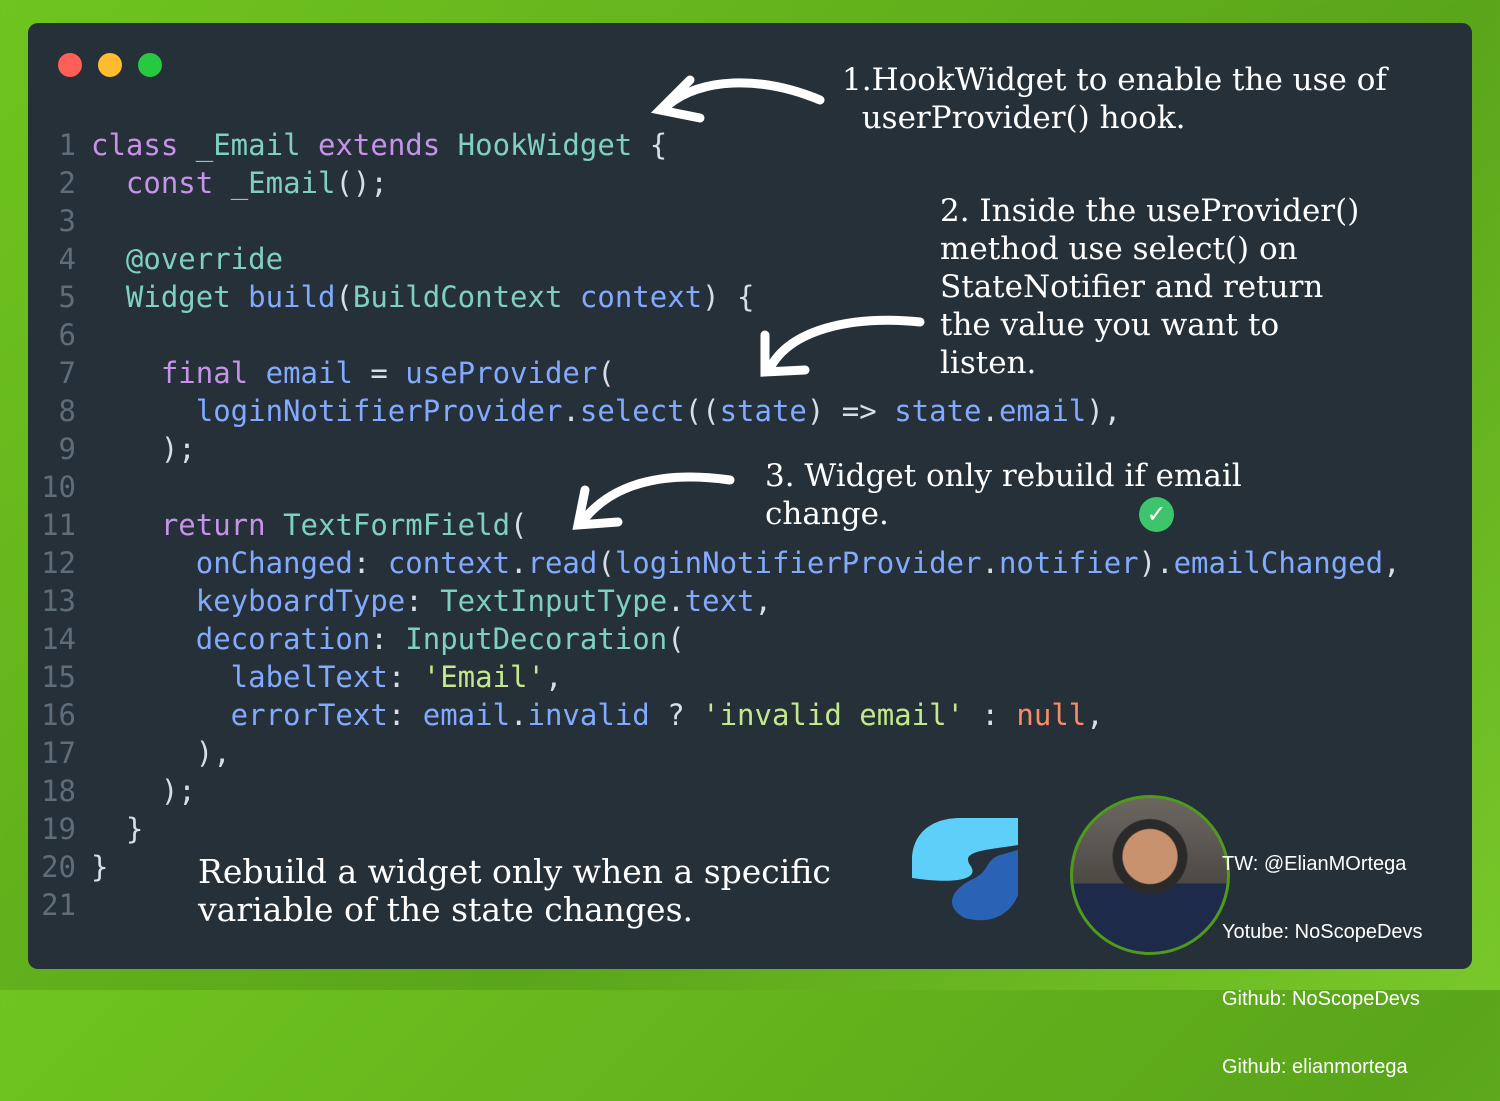  What do you see at coordinates (1315, 1066) in the screenshot?
I see `github-link: Github: elianmortega` at bounding box center [1315, 1066].